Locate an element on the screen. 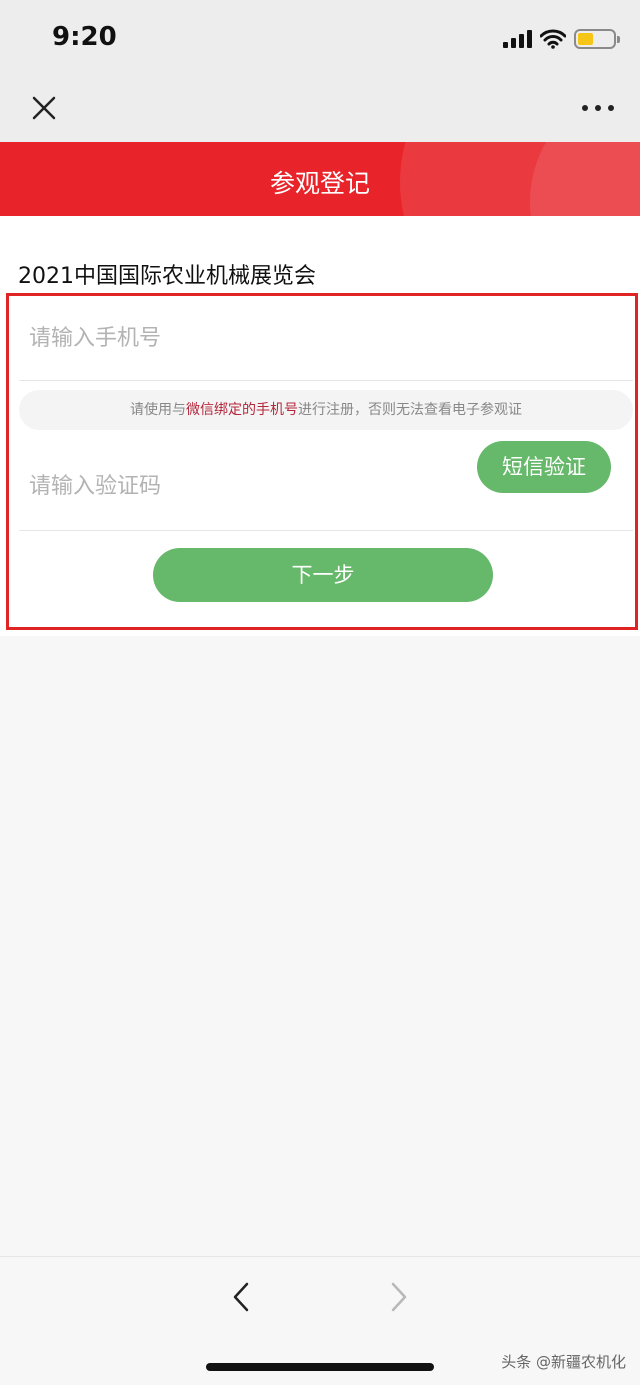 The image size is (640, 1385). more-button is located at coordinates (598, 108).